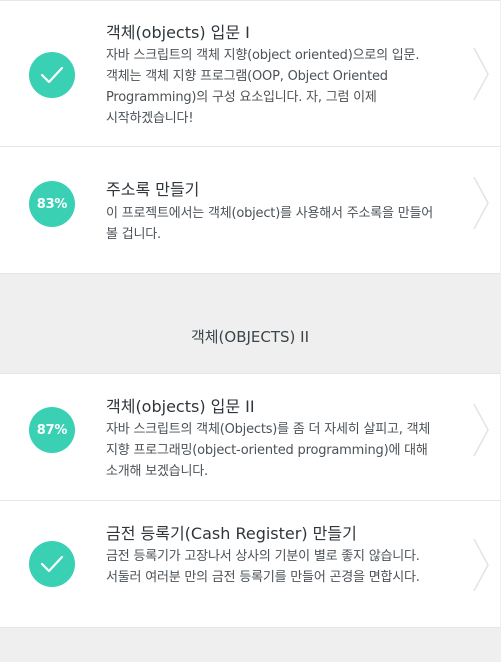  I want to click on lesson-progress-badge: 87%, so click(52, 430).